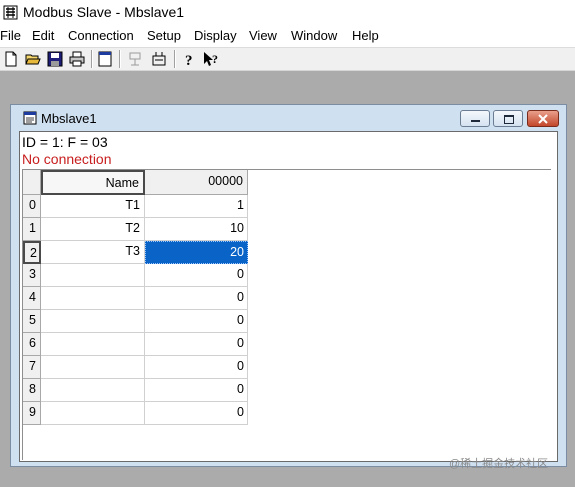  I want to click on row-header: 4, so click(32, 298).